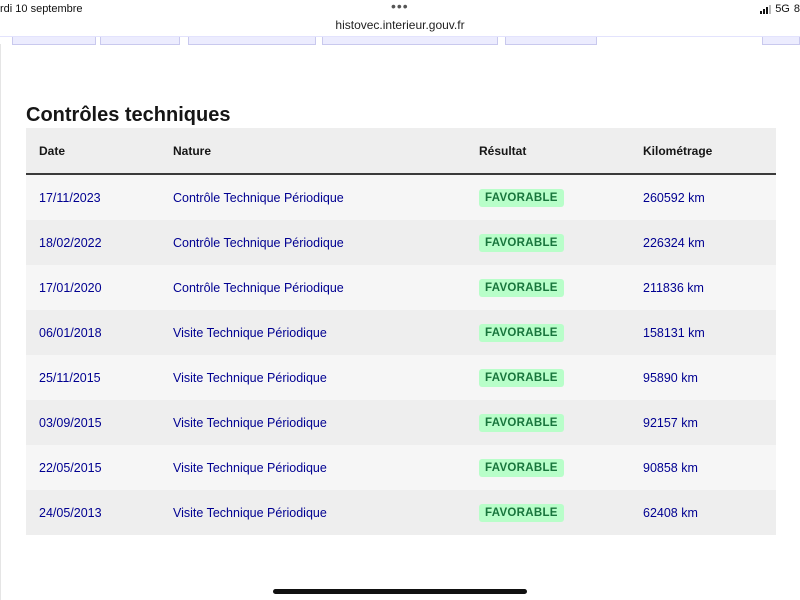 The image size is (800, 600). What do you see at coordinates (674, 197) in the screenshot?
I see `cell-km: 260592 km` at bounding box center [674, 197].